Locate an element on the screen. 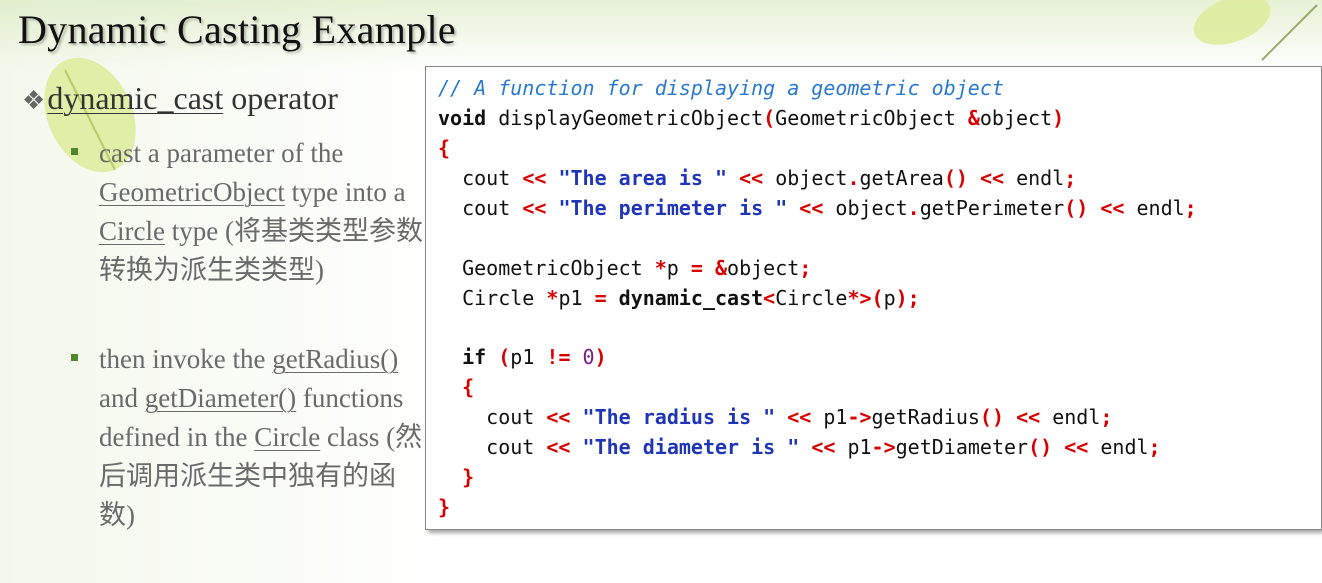 The width and height of the screenshot is (1322, 583). string-literal: "The perimeter is " is located at coordinates (673, 208).